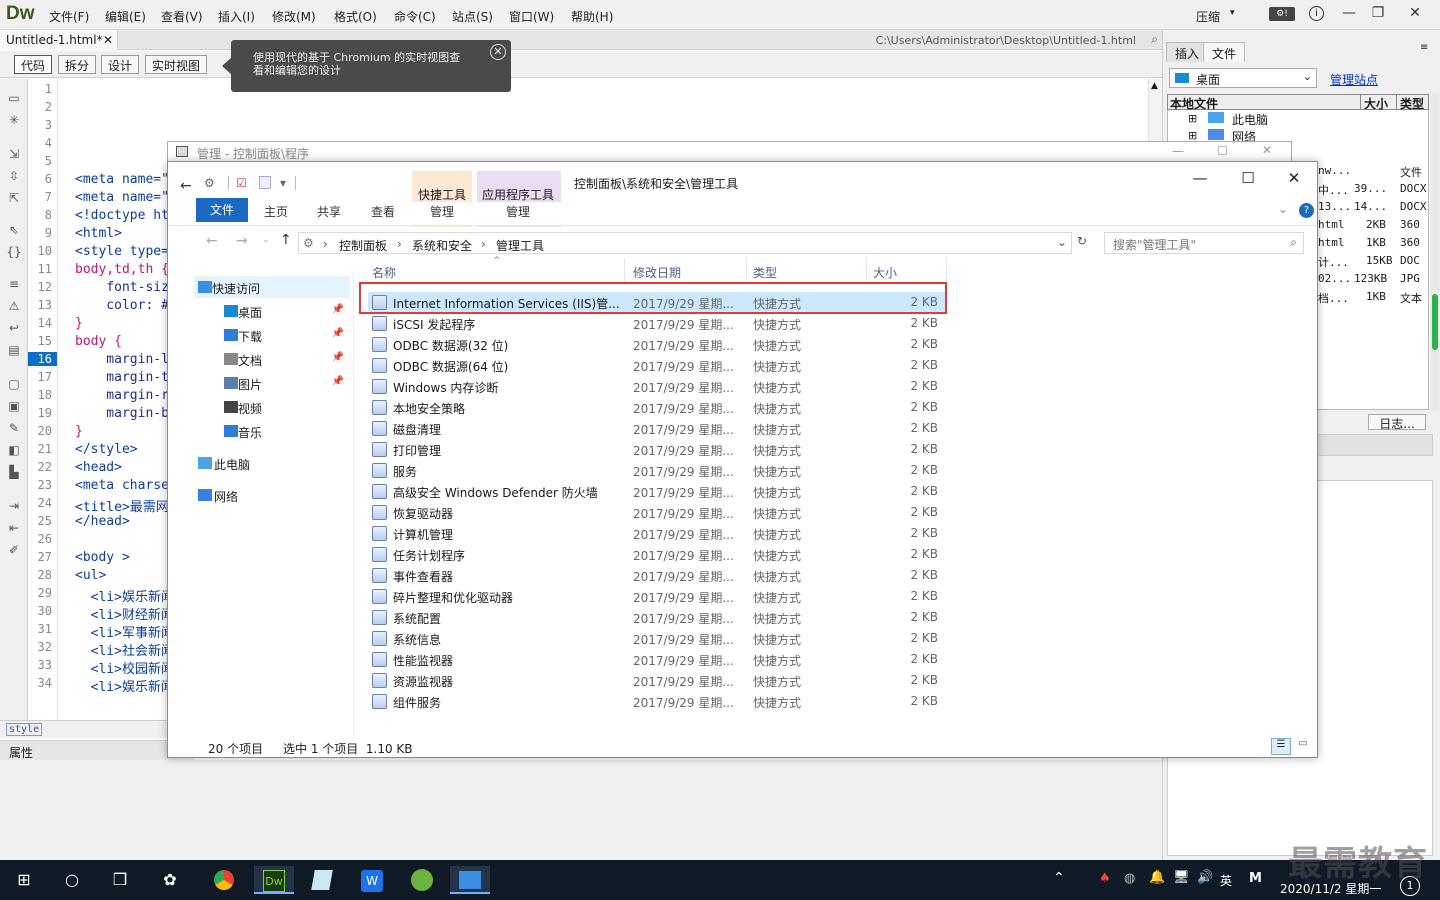 The height and width of the screenshot is (900, 1440). Describe the element at coordinates (1243, 78) in the screenshot. I see `site-select: 桌面 ⌄` at that location.